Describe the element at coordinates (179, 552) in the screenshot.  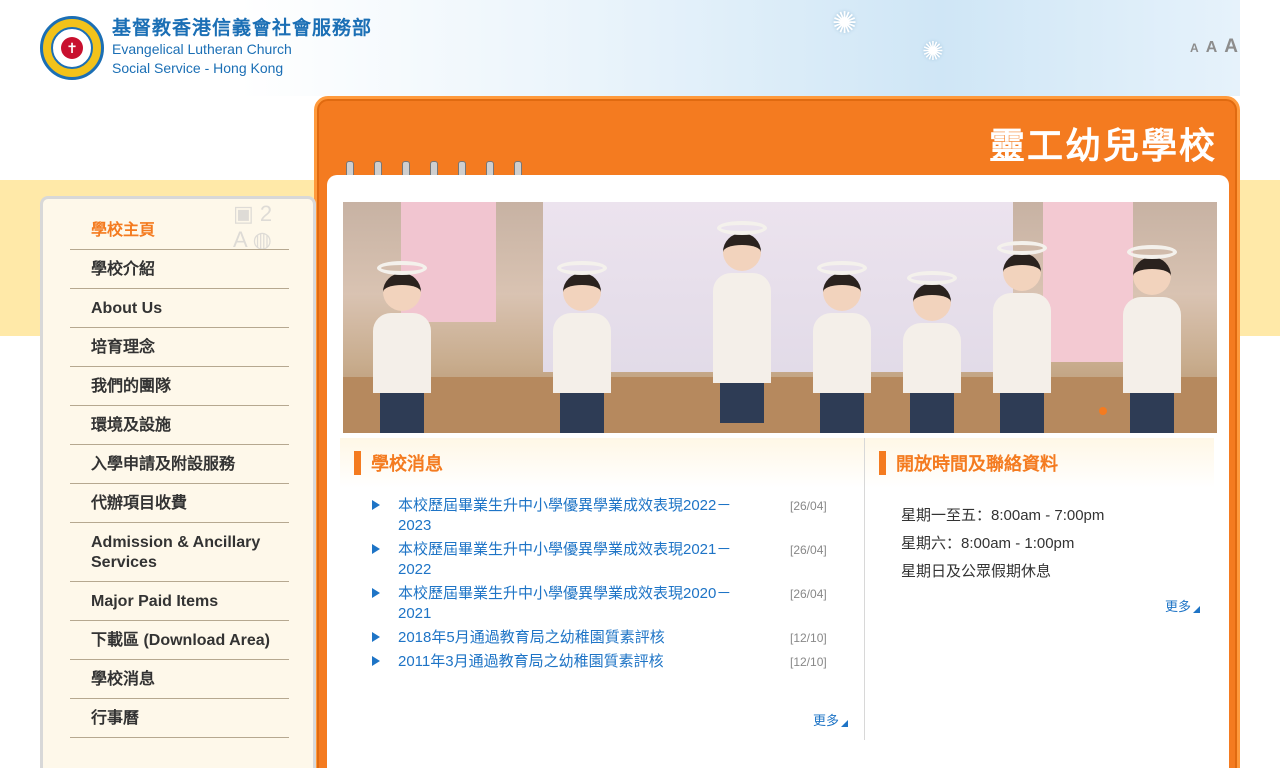
I see `sidebar-item-admission-en: Admission & Ancillary Services` at that location.